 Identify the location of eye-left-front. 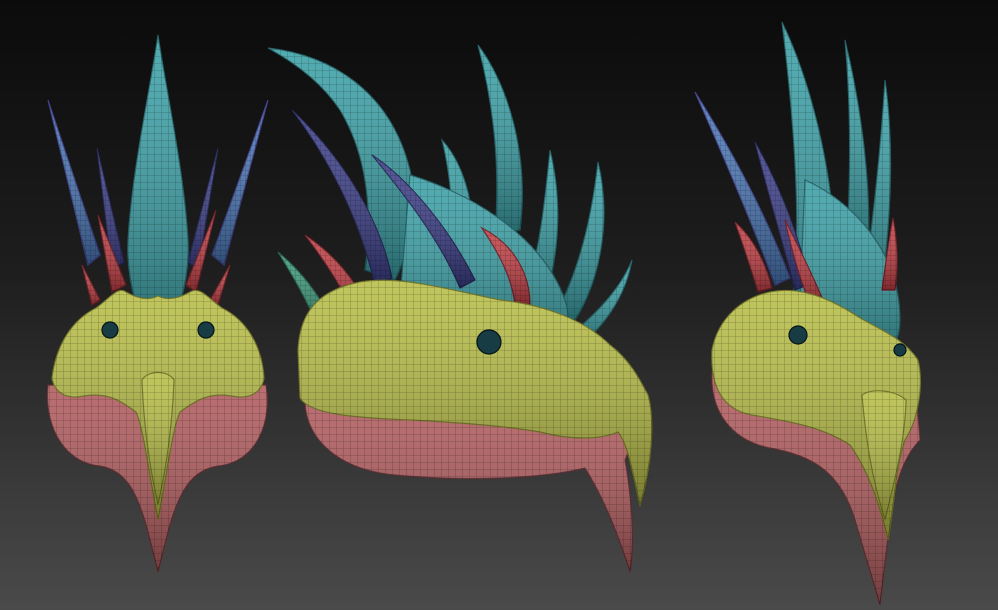
(110, 330).